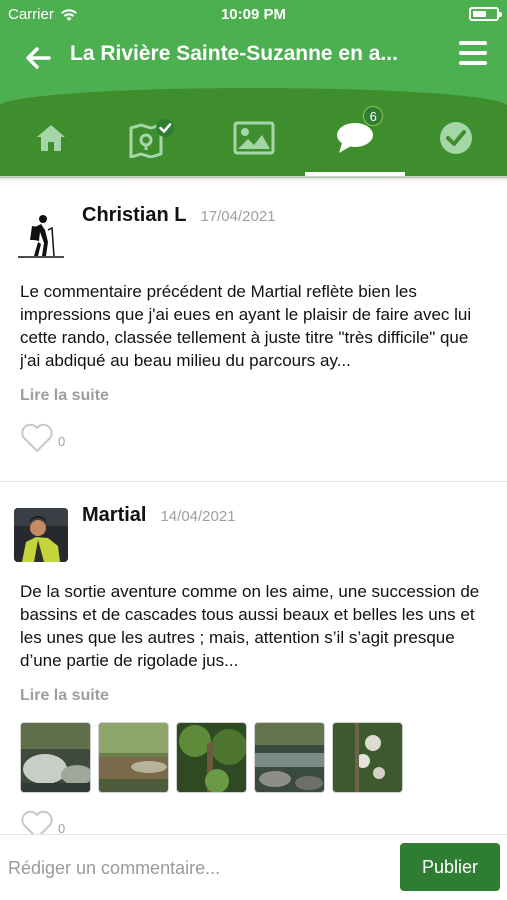 The height and width of the screenshot is (900, 507). I want to click on home-icon, so click(50, 138).